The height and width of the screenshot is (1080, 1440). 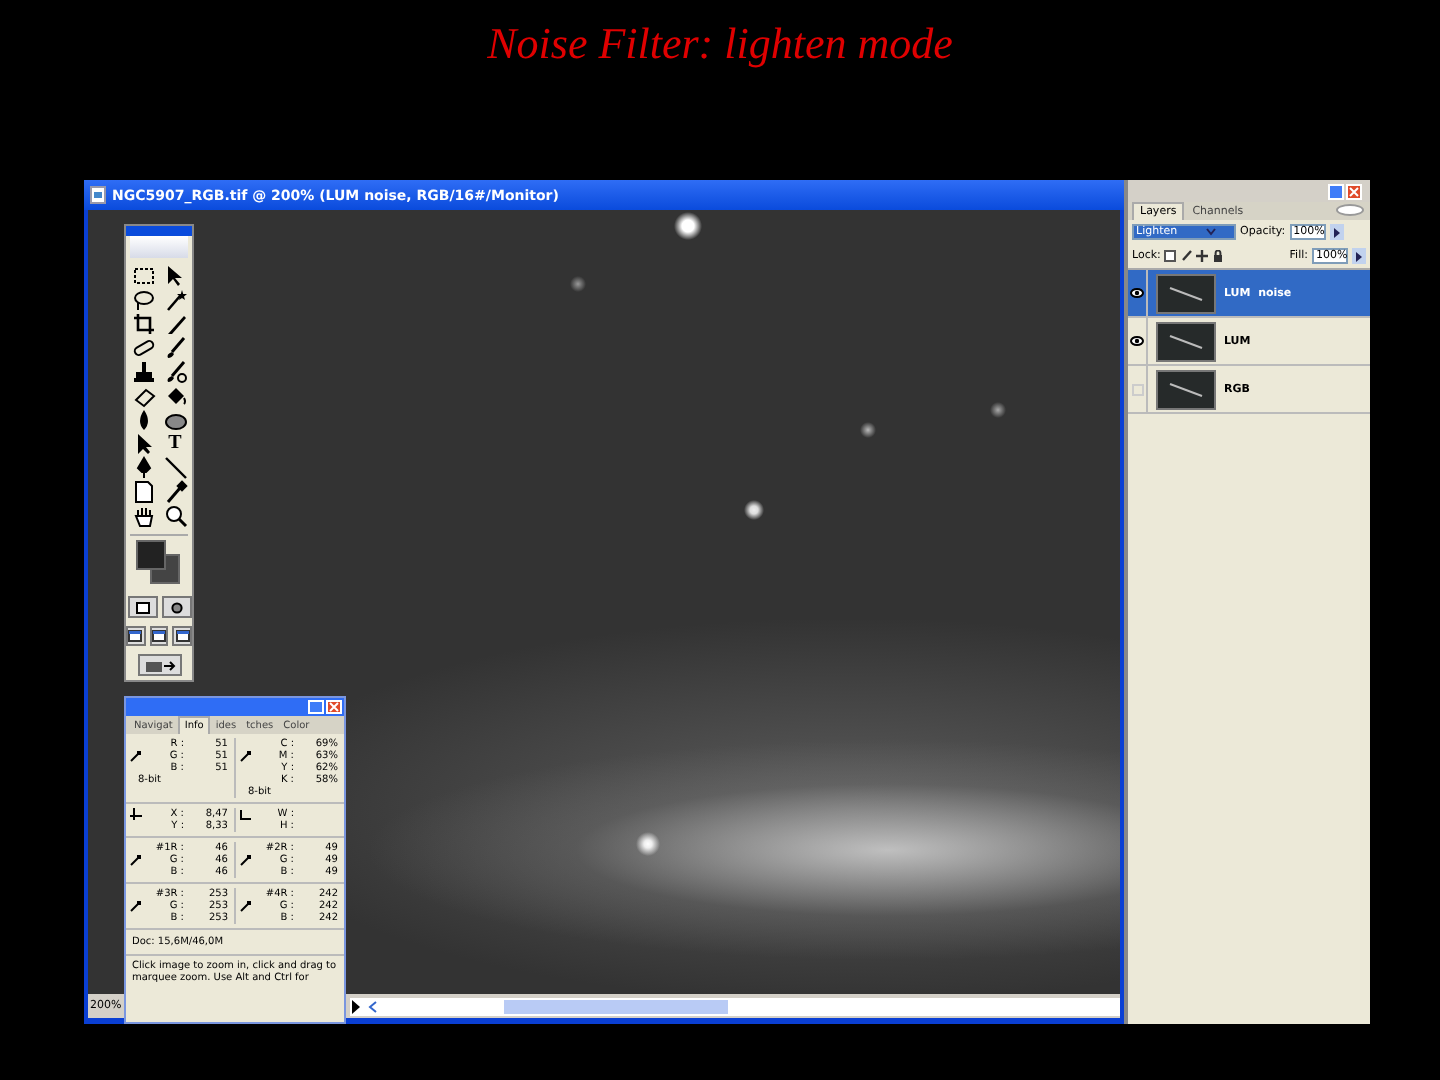 I want to click on zoom-icon, so click(x=175, y=515).